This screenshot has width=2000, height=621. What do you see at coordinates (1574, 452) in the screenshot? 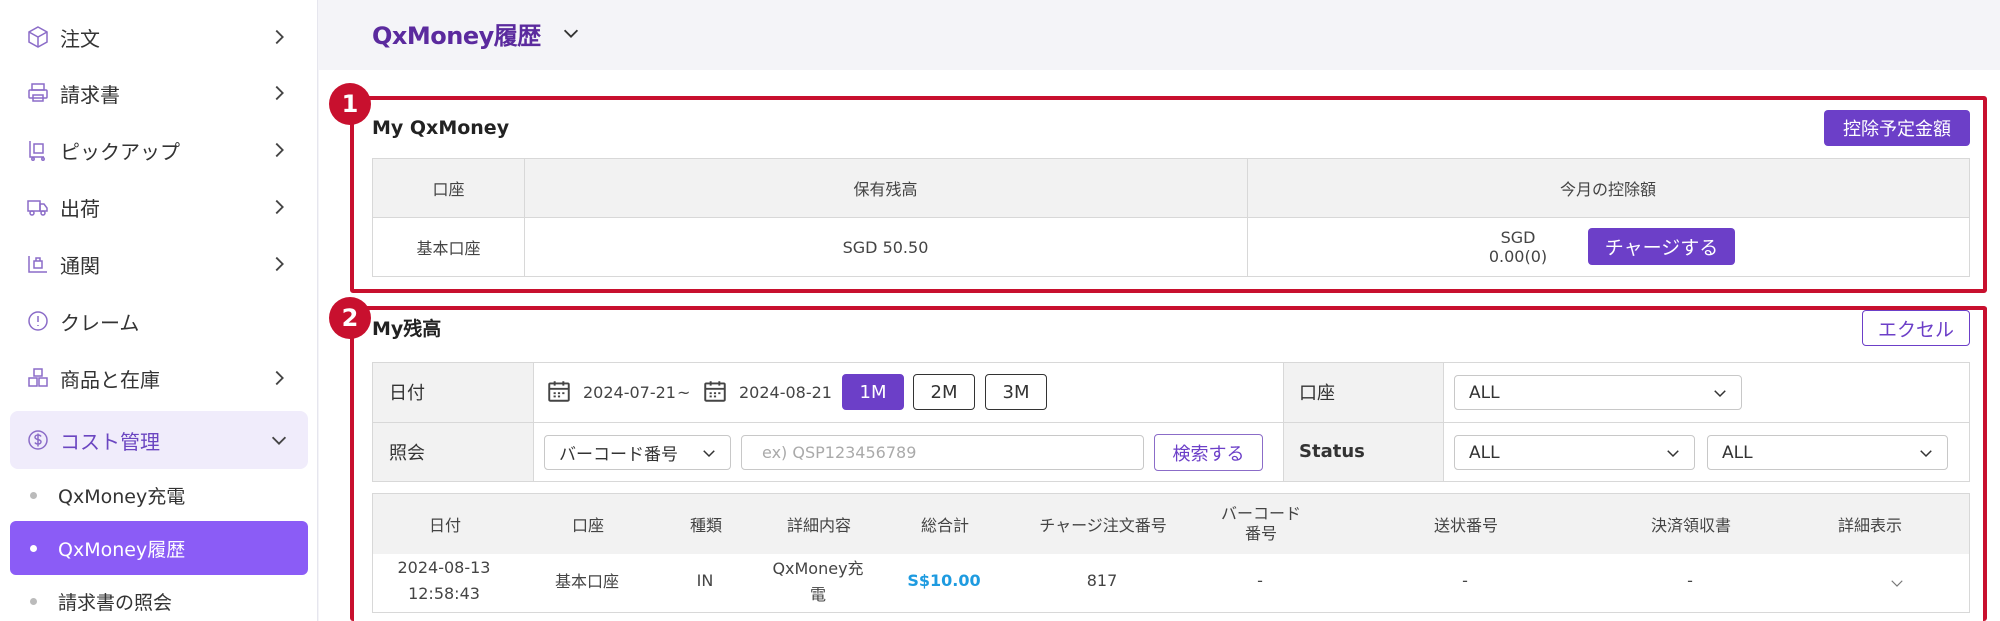
I see `status-select-primary: ALL` at bounding box center [1574, 452].